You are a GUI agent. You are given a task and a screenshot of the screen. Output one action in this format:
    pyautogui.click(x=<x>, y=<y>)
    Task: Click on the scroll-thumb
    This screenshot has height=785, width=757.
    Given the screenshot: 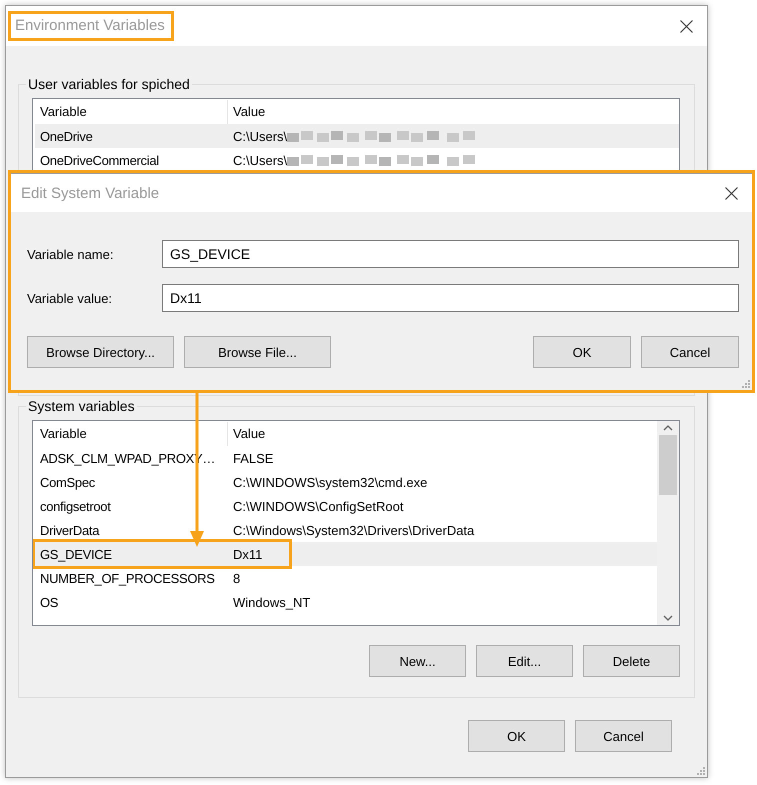 What is the action you would take?
    pyautogui.click(x=668, y=465)
    